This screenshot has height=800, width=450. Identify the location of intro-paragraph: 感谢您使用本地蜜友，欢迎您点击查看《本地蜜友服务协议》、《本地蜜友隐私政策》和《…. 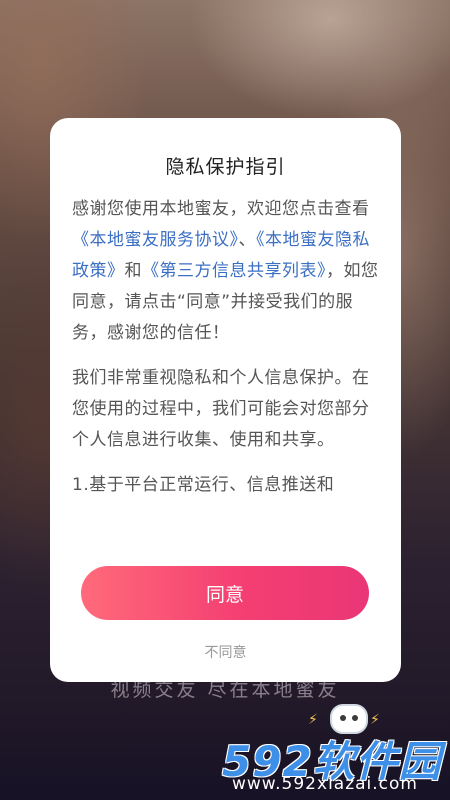
(226, 271).